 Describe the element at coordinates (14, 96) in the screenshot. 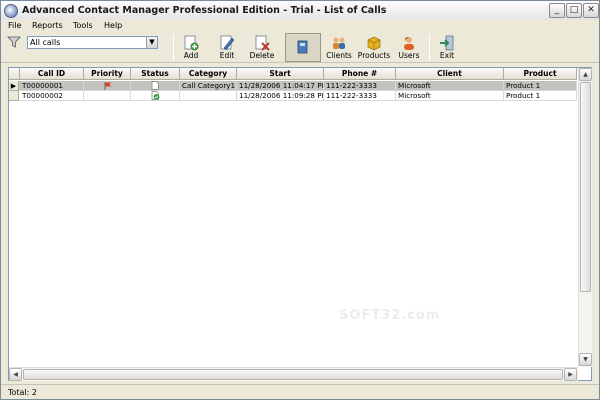

I see `row-indicator` at that location.